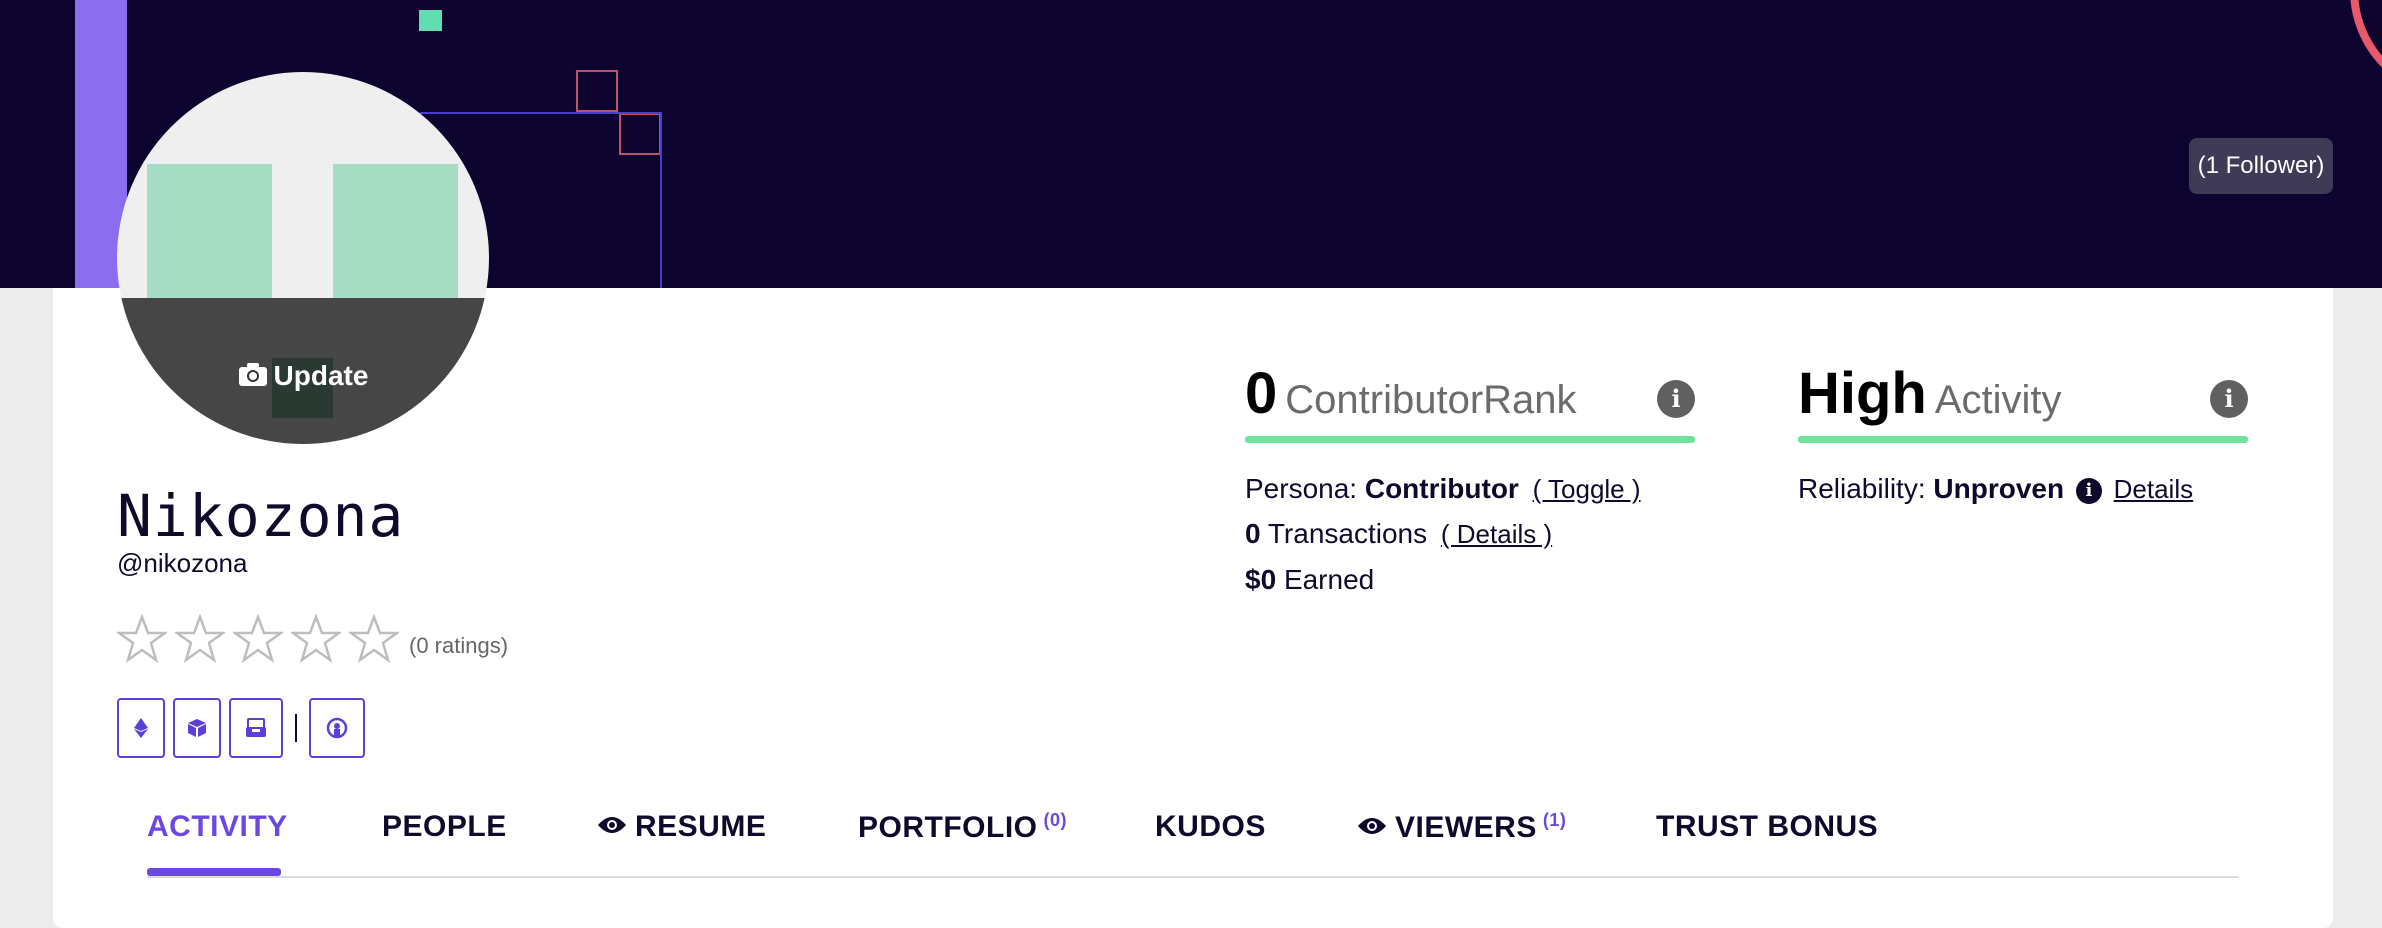 The image size is (2382, 928). What do you see at coordinates (1862, 488) in the screenshot?
I see `reliability-label: Reliability:` at bounding box center [1862, 488].